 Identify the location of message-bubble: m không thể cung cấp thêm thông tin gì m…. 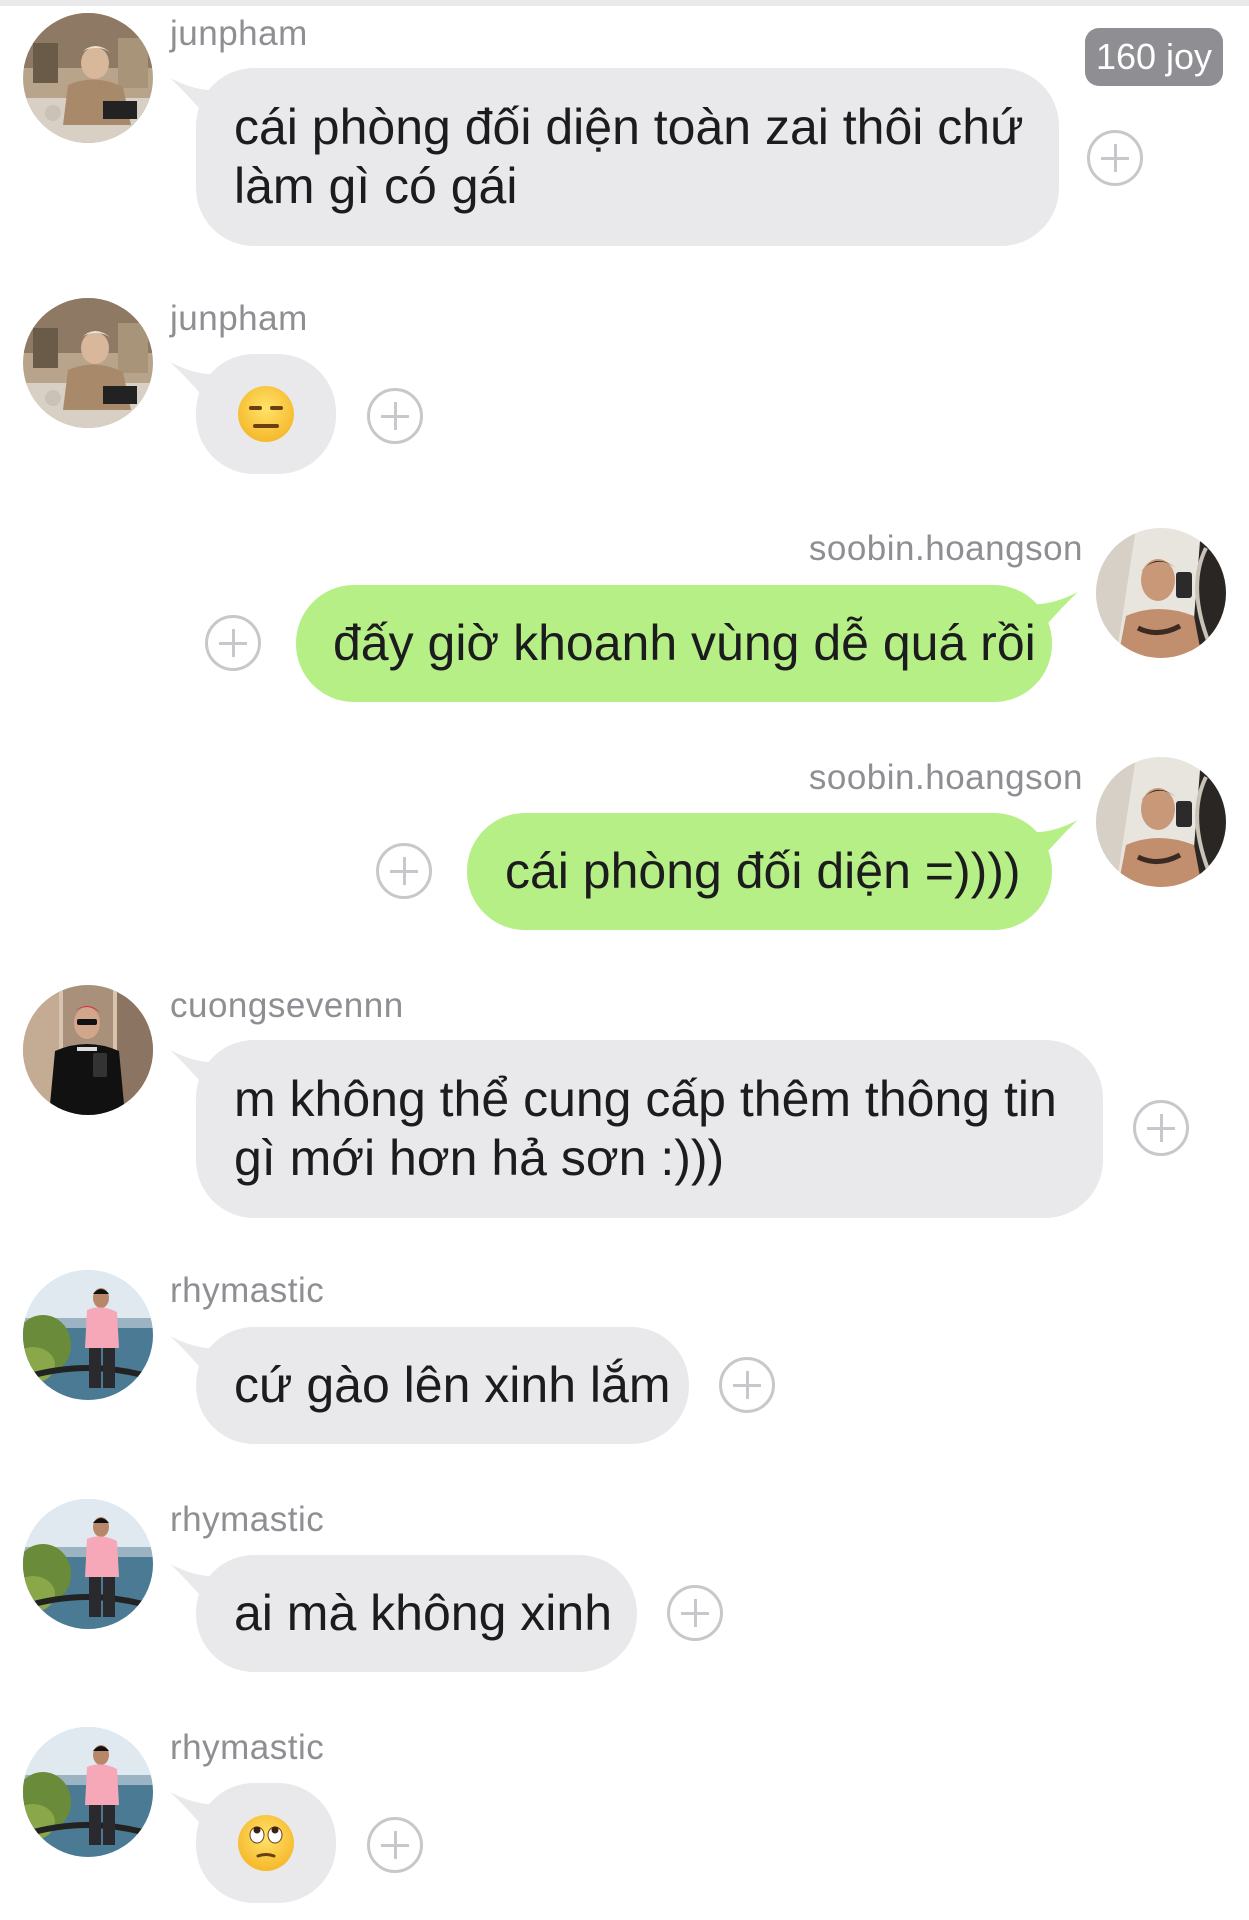
(649, 1129).